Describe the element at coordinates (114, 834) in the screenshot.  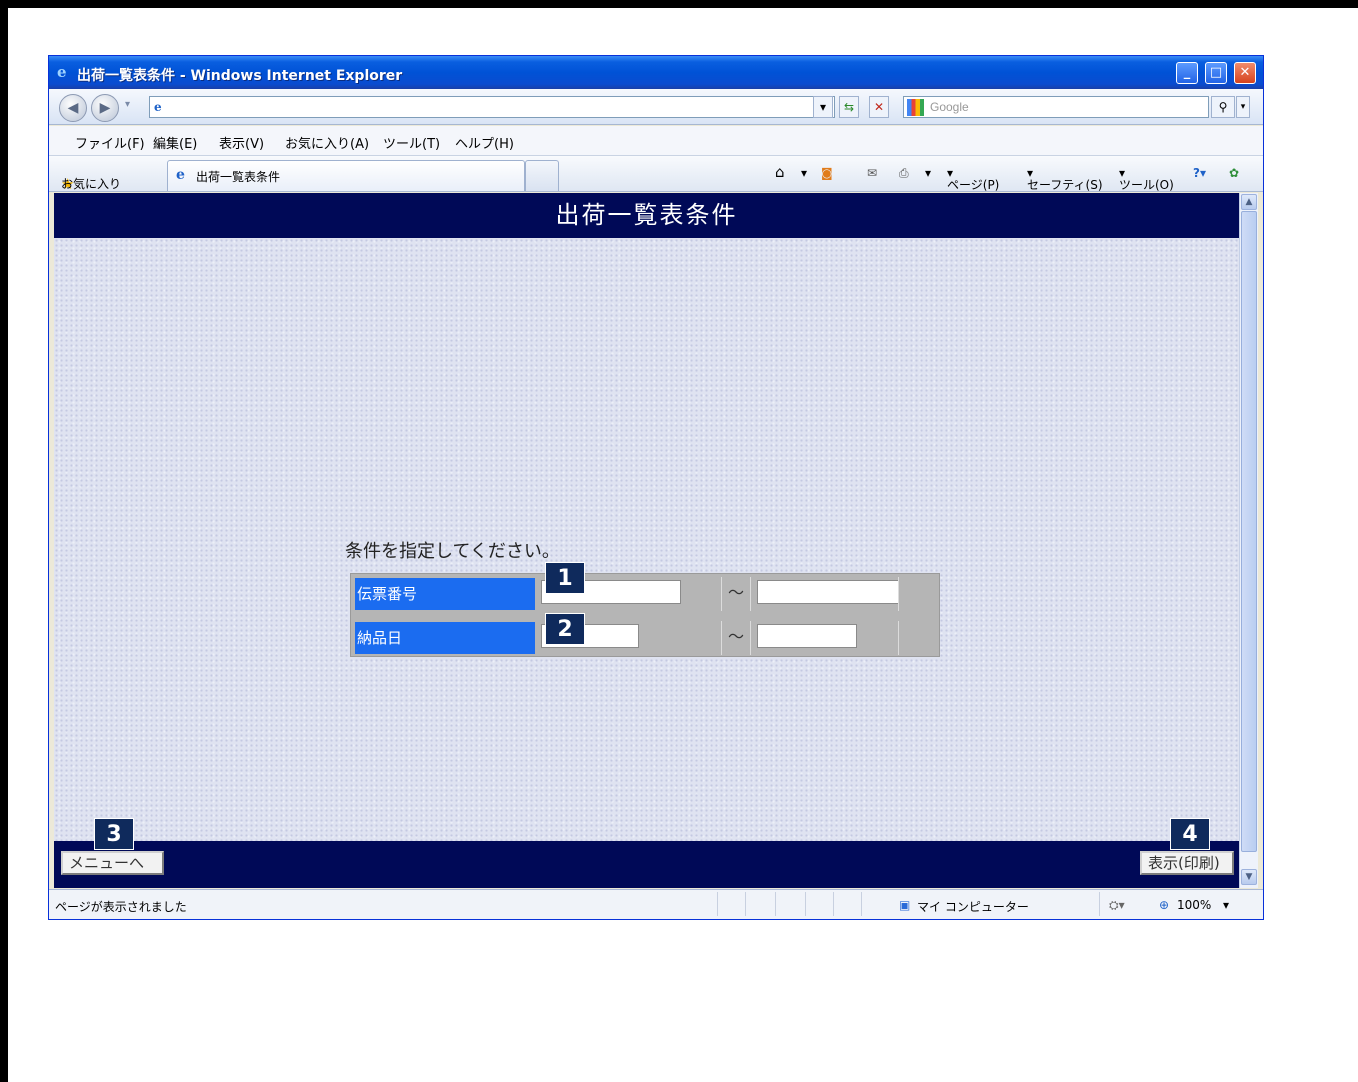
I see `callout-badge-3: 3` at that location.